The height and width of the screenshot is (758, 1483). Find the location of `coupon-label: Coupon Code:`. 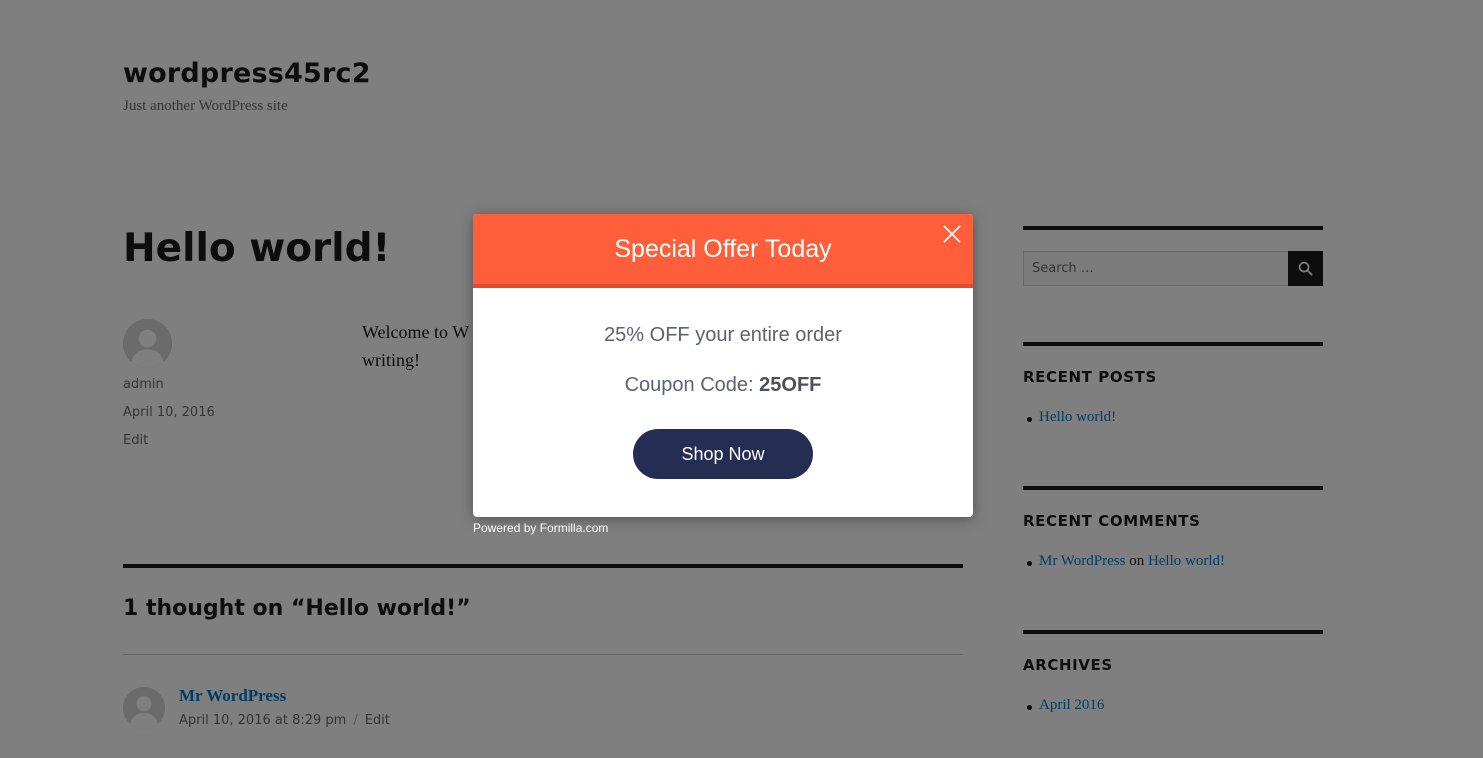

coupon-label: Coupon Code: is located at coordinates (689, 385).